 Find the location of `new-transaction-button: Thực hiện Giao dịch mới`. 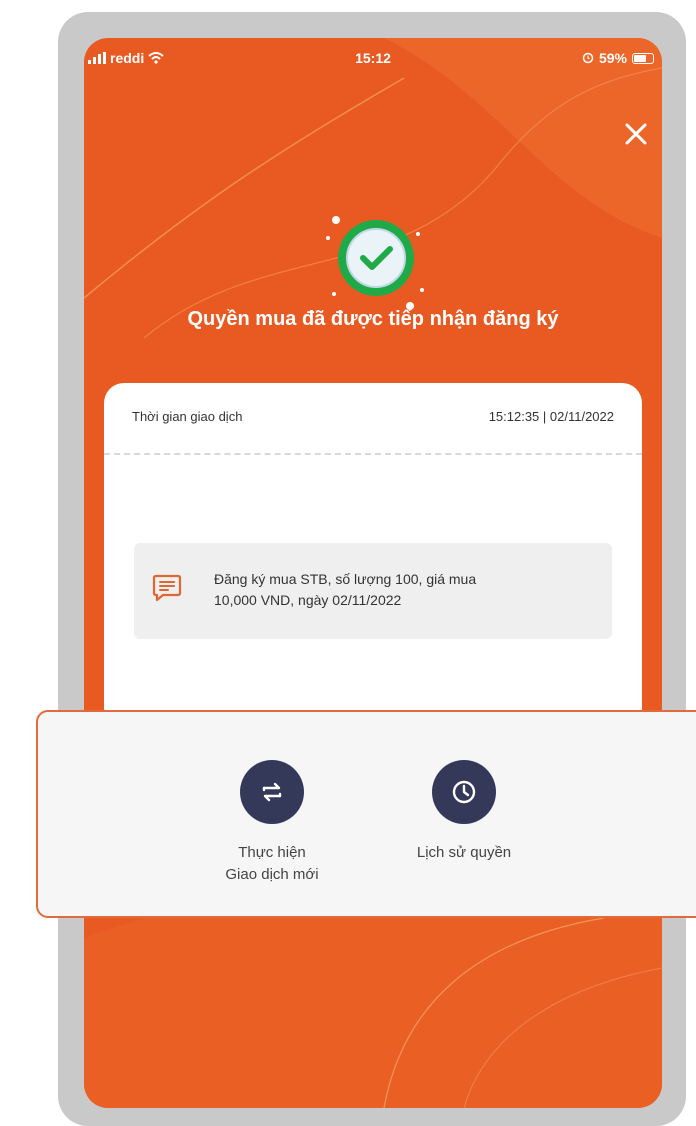

new-transaction-button: Thực hiện Giao dịch mới is located at coordinates (272, 823).